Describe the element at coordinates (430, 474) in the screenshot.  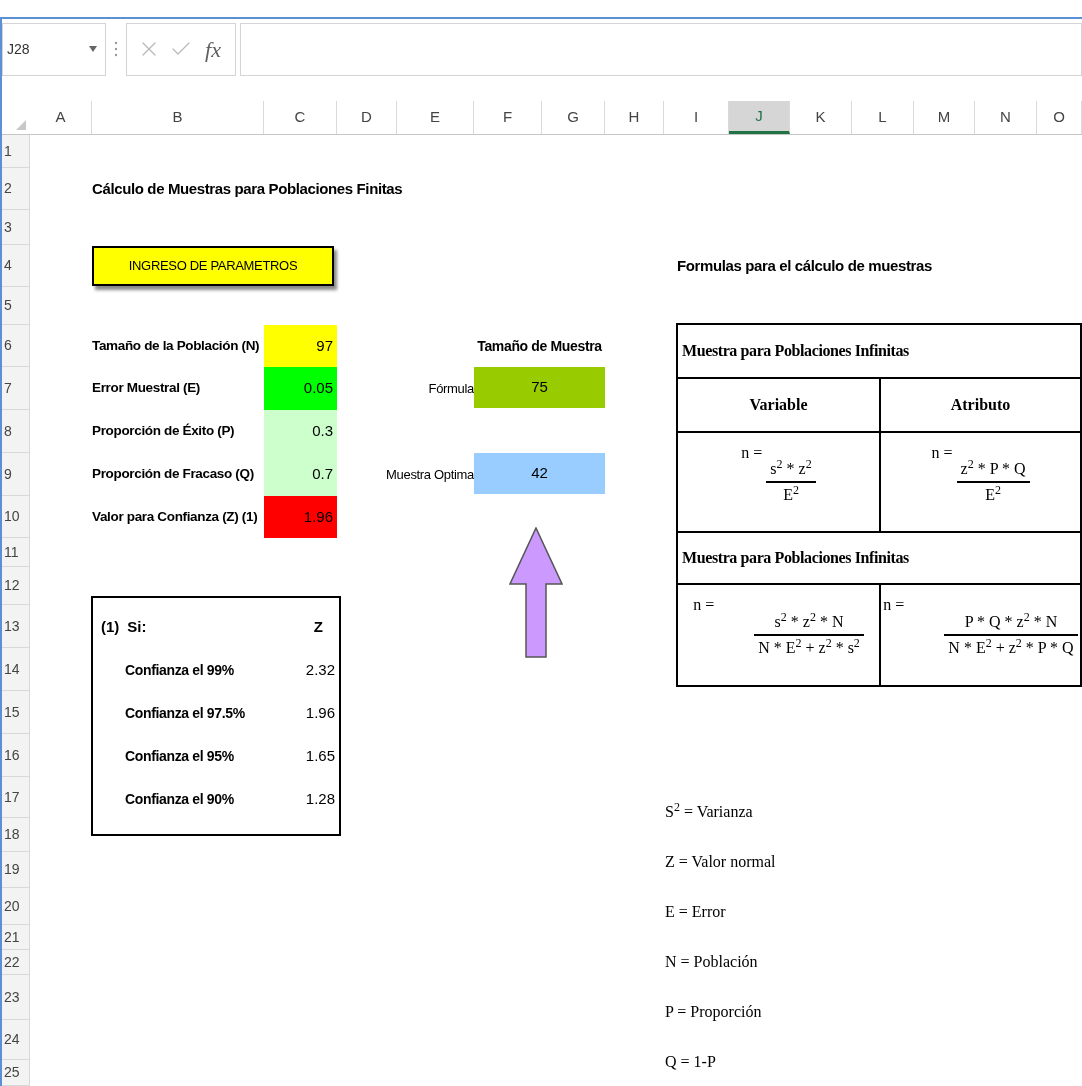
I see `result-label: Muestra Optima` at that location.